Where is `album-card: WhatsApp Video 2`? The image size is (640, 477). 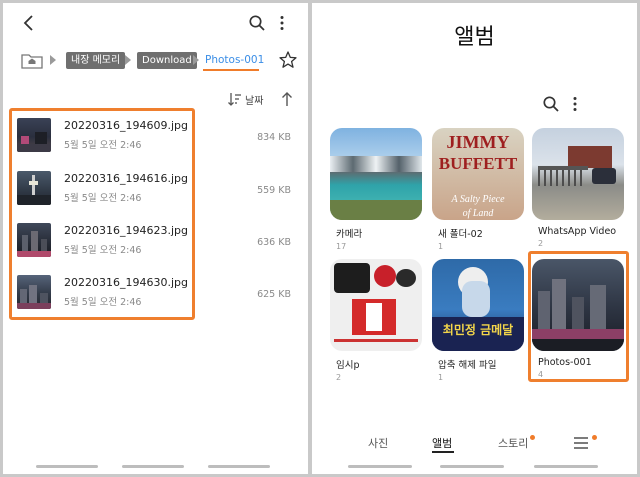
album-card: WhatsApp Video 2 is located at coordinates (578, 188).